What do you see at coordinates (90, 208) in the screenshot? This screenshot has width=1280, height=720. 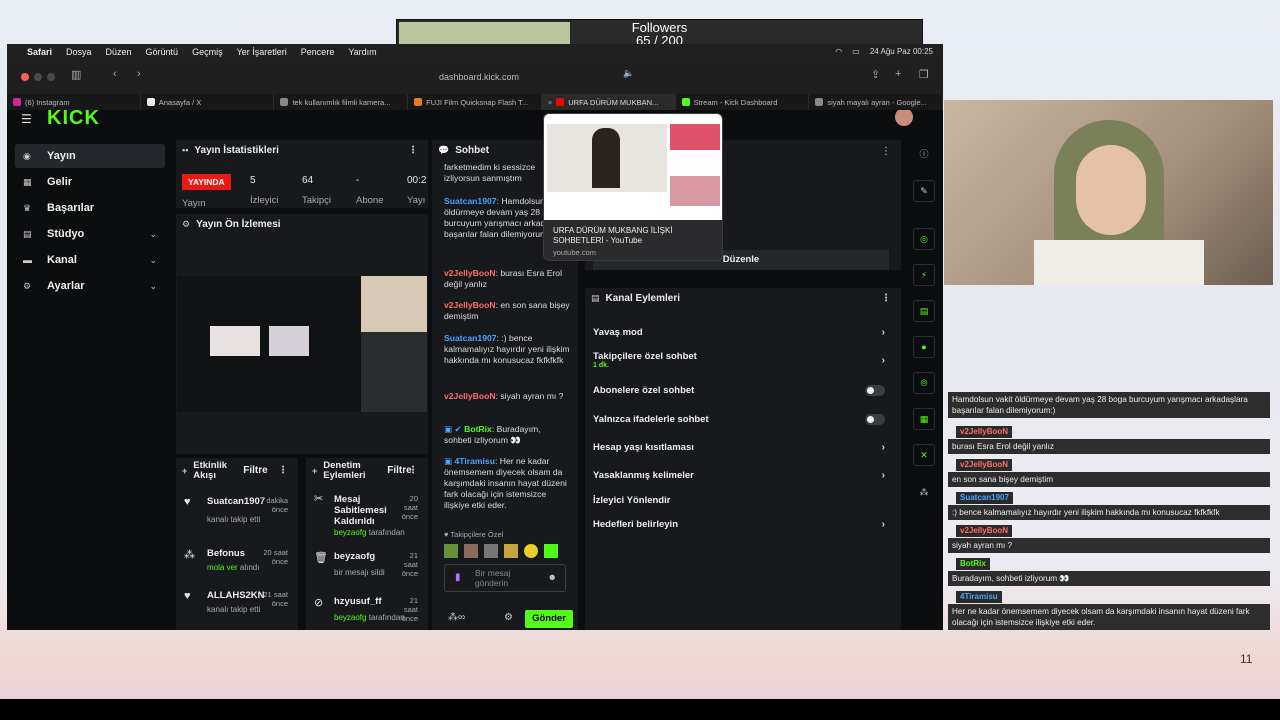 I see `sidebar-item-basarilar: ♛ Başarılar` at bounding box center [90, 208].